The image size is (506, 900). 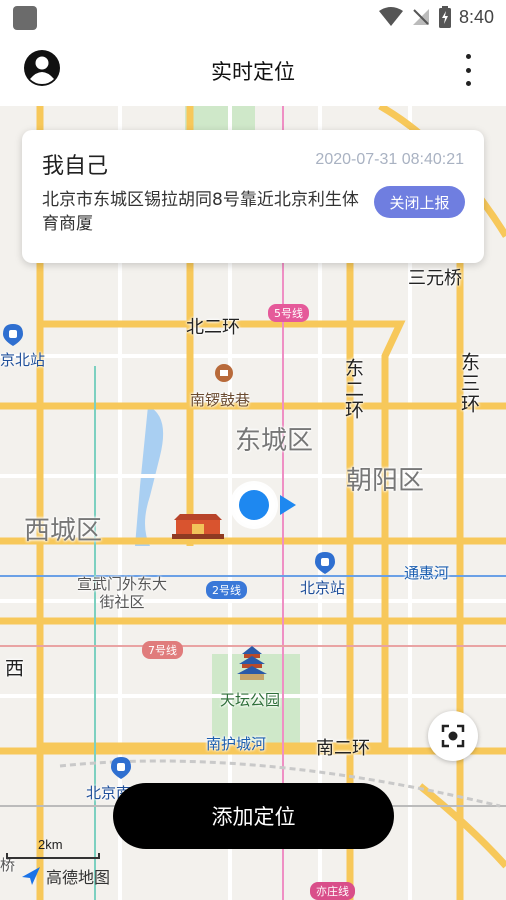 What do you see at coordinates (250, 700) in the screenshot?
I see `poi-label: 天坛公园` at bounding box center [250, 700].